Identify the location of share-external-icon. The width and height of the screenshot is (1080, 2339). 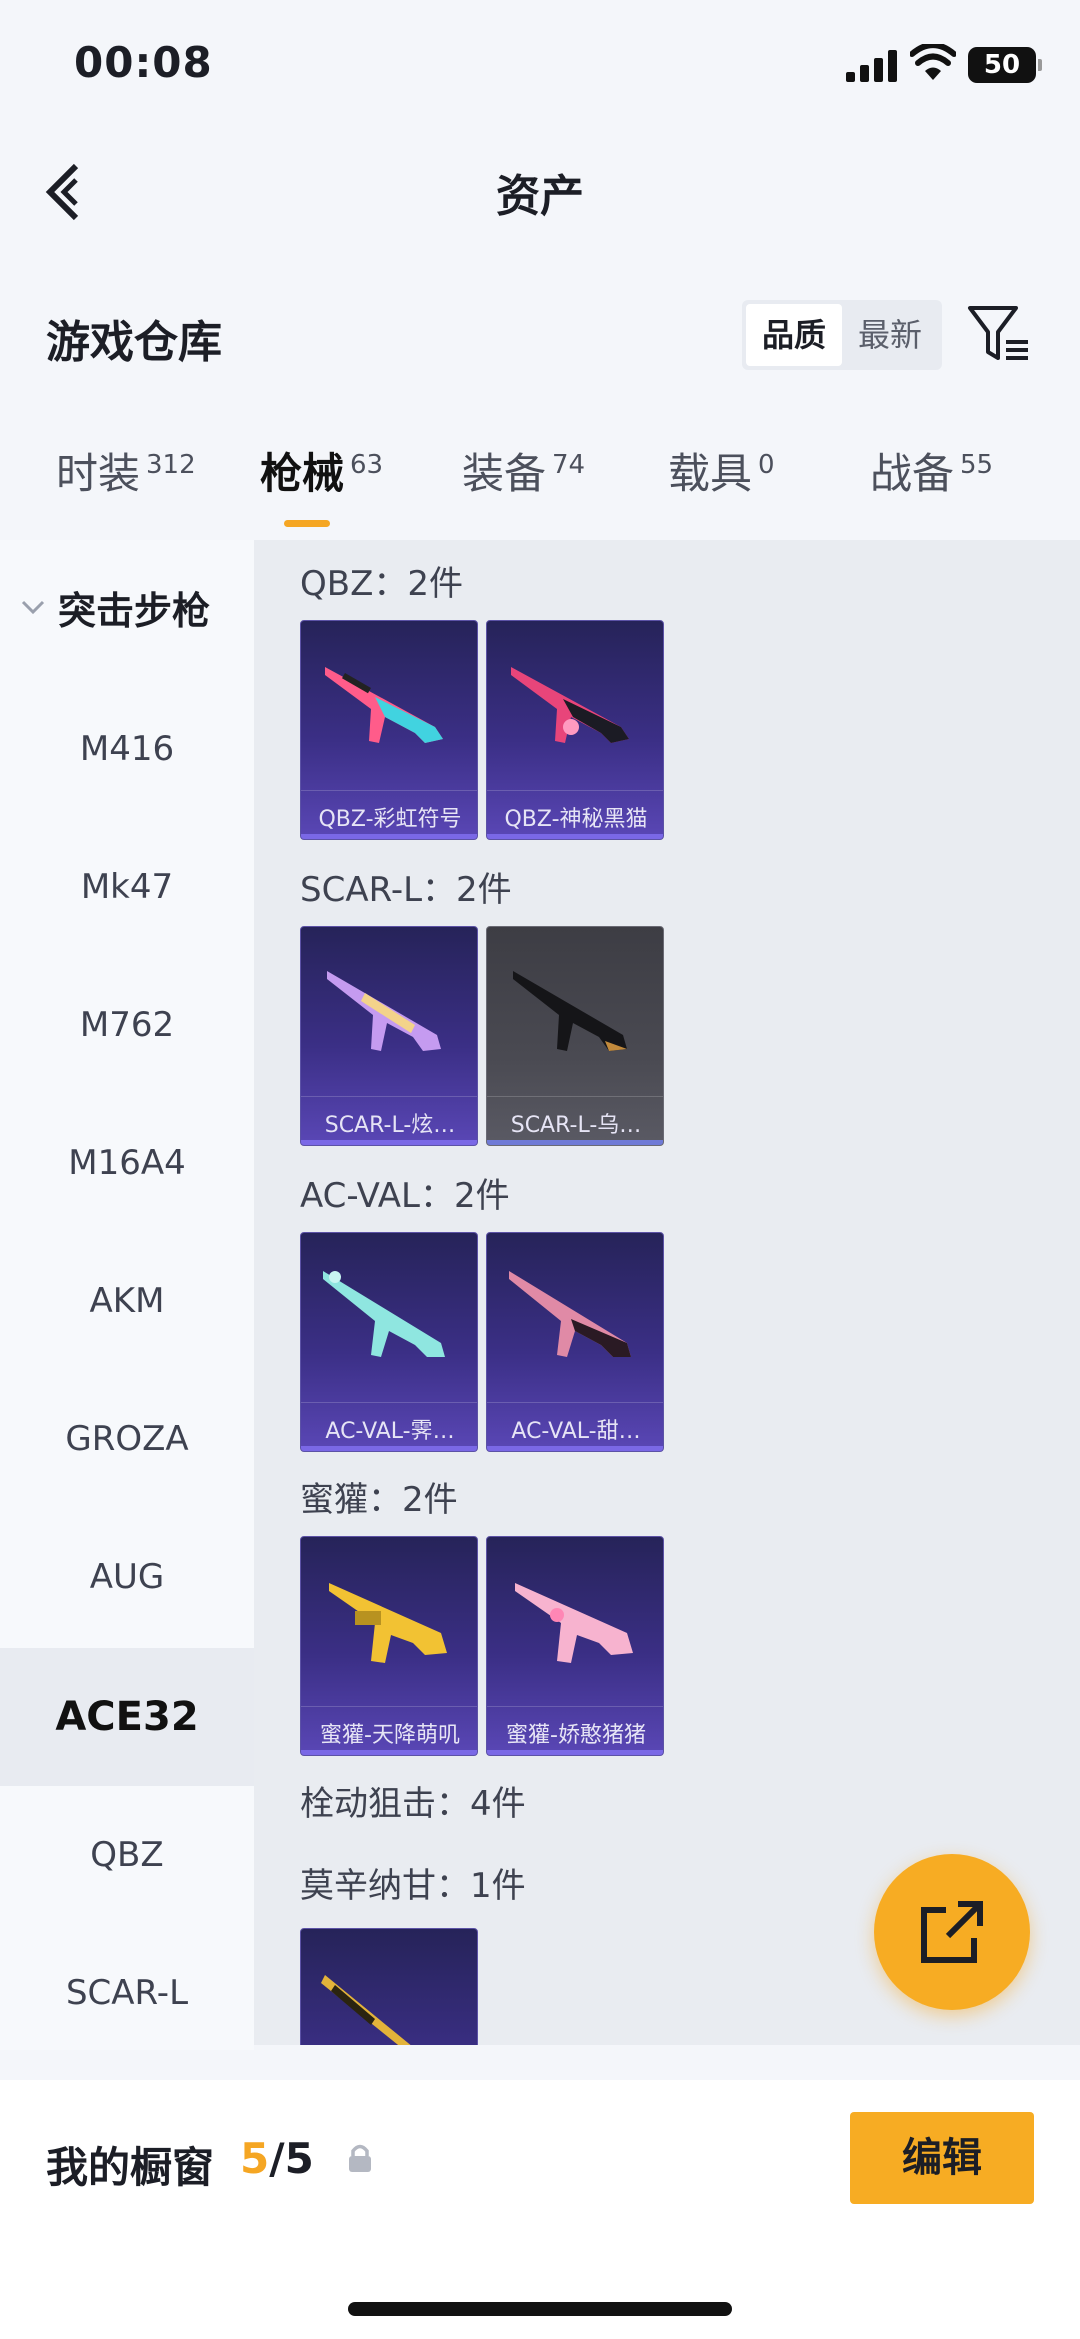
(952, 1932).